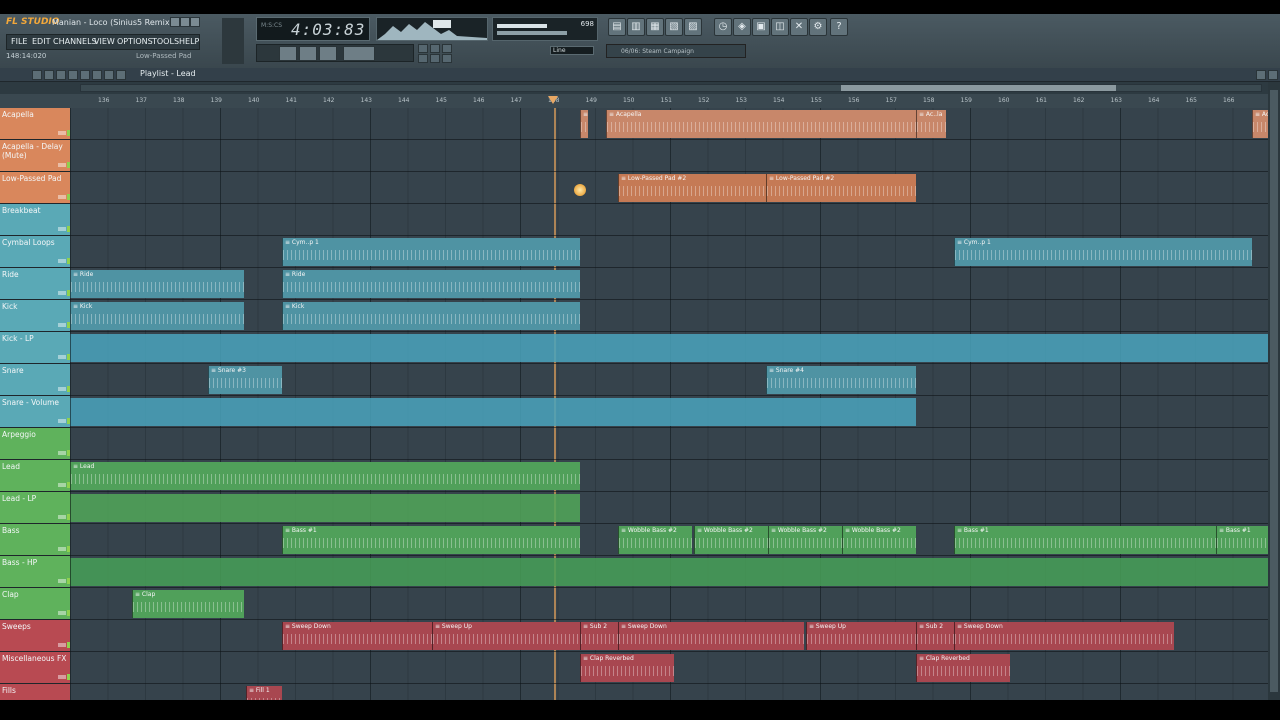 This screenshot has width=1280, height=720. What do you see at coordinates (165, 41) in the screenshot?
I see `menu-tools: TOOLS` at bounding box center [165, 41].